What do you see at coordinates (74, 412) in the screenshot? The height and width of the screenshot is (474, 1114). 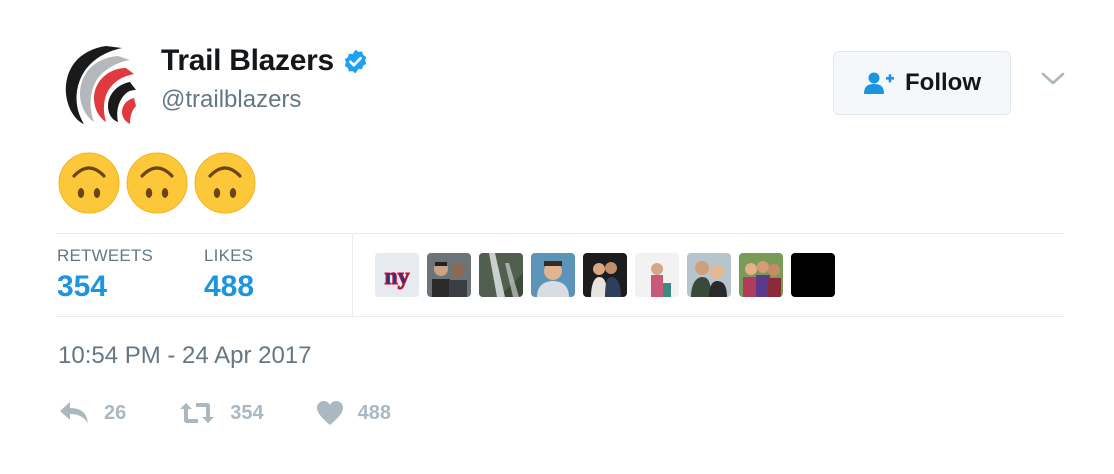 I see `reply-icon` at bounding box center [74, 412].